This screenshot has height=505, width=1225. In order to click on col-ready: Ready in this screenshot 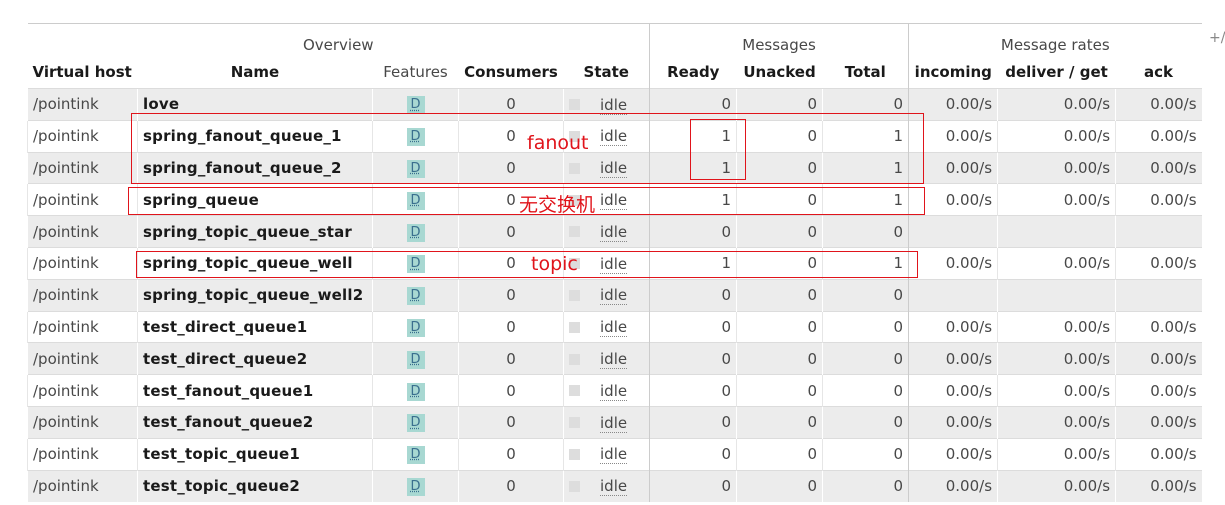, I will do `click(693, 72)`.